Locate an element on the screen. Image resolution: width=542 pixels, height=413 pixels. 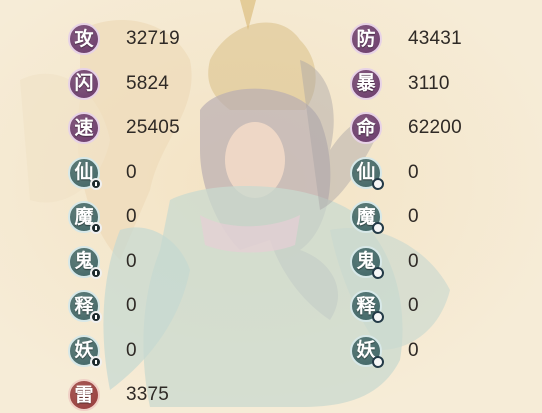
stat-badge: 速 is located at coordinates (84, 128).